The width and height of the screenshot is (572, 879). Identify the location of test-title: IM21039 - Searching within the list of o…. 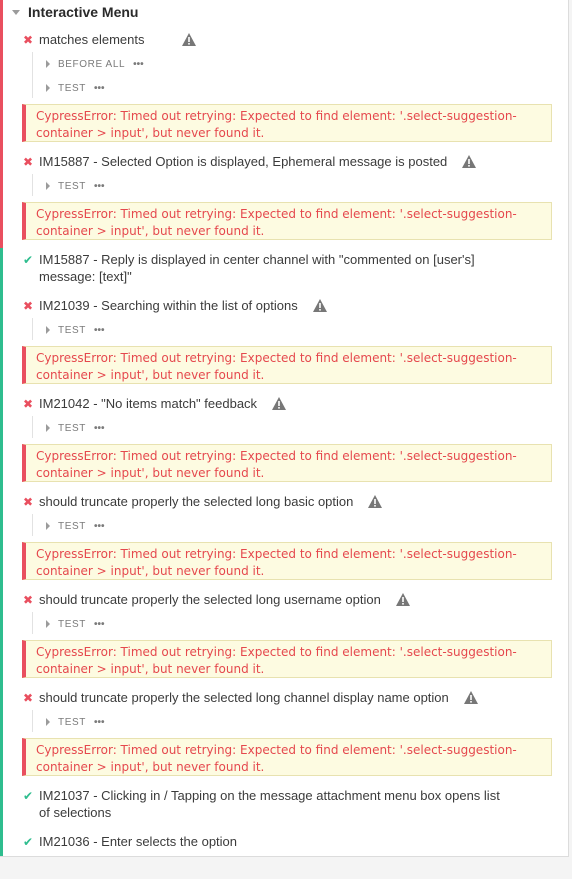
(168, 305).